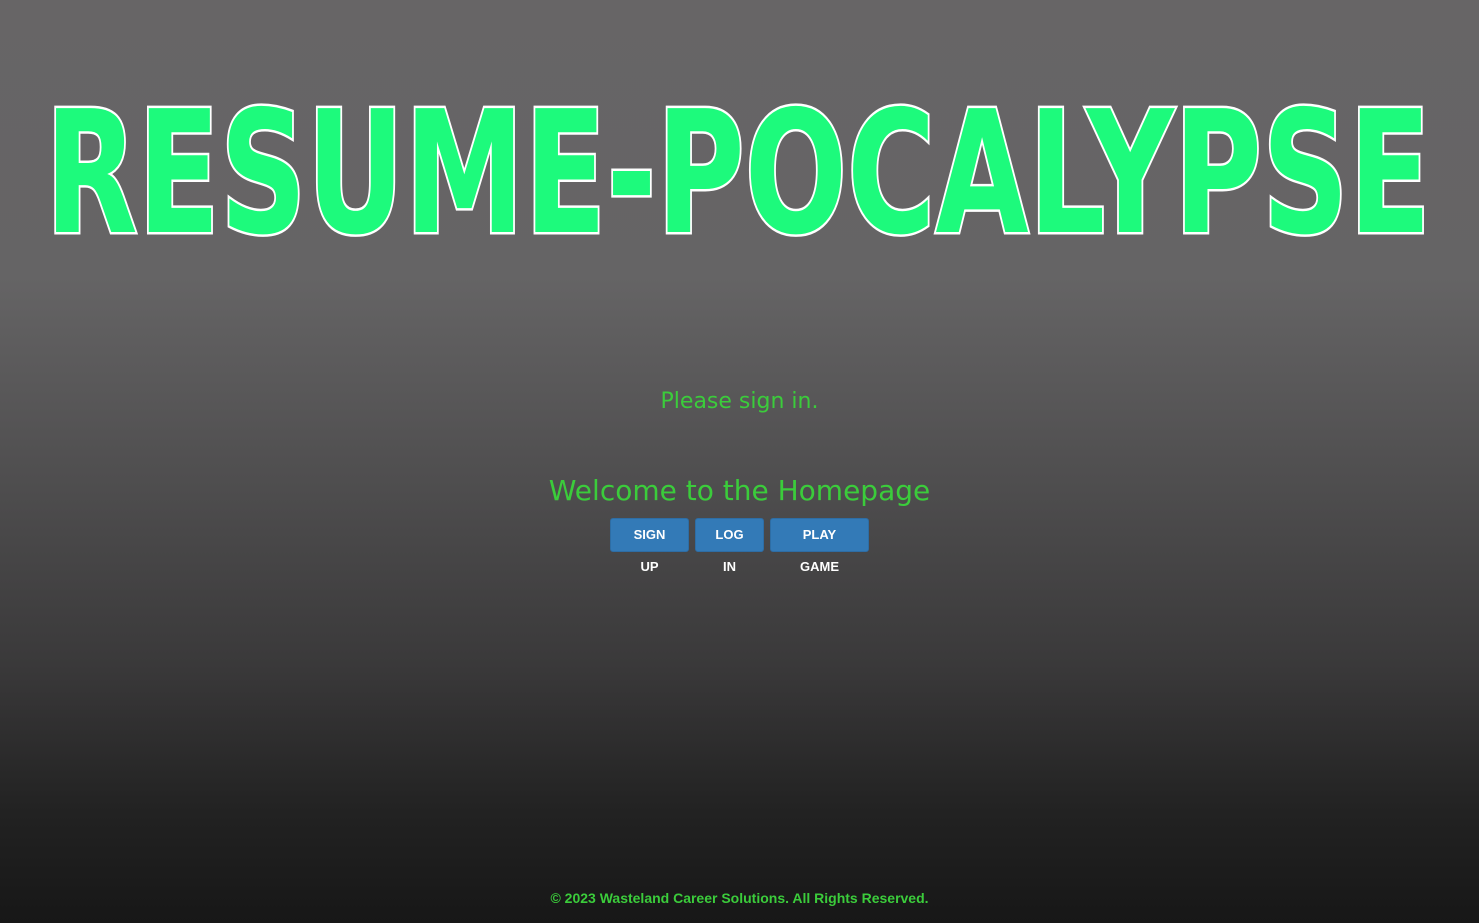 This screenshot has height=923, width=1479. I want to click on log-in-button: LOG IN, so click(729, 546).